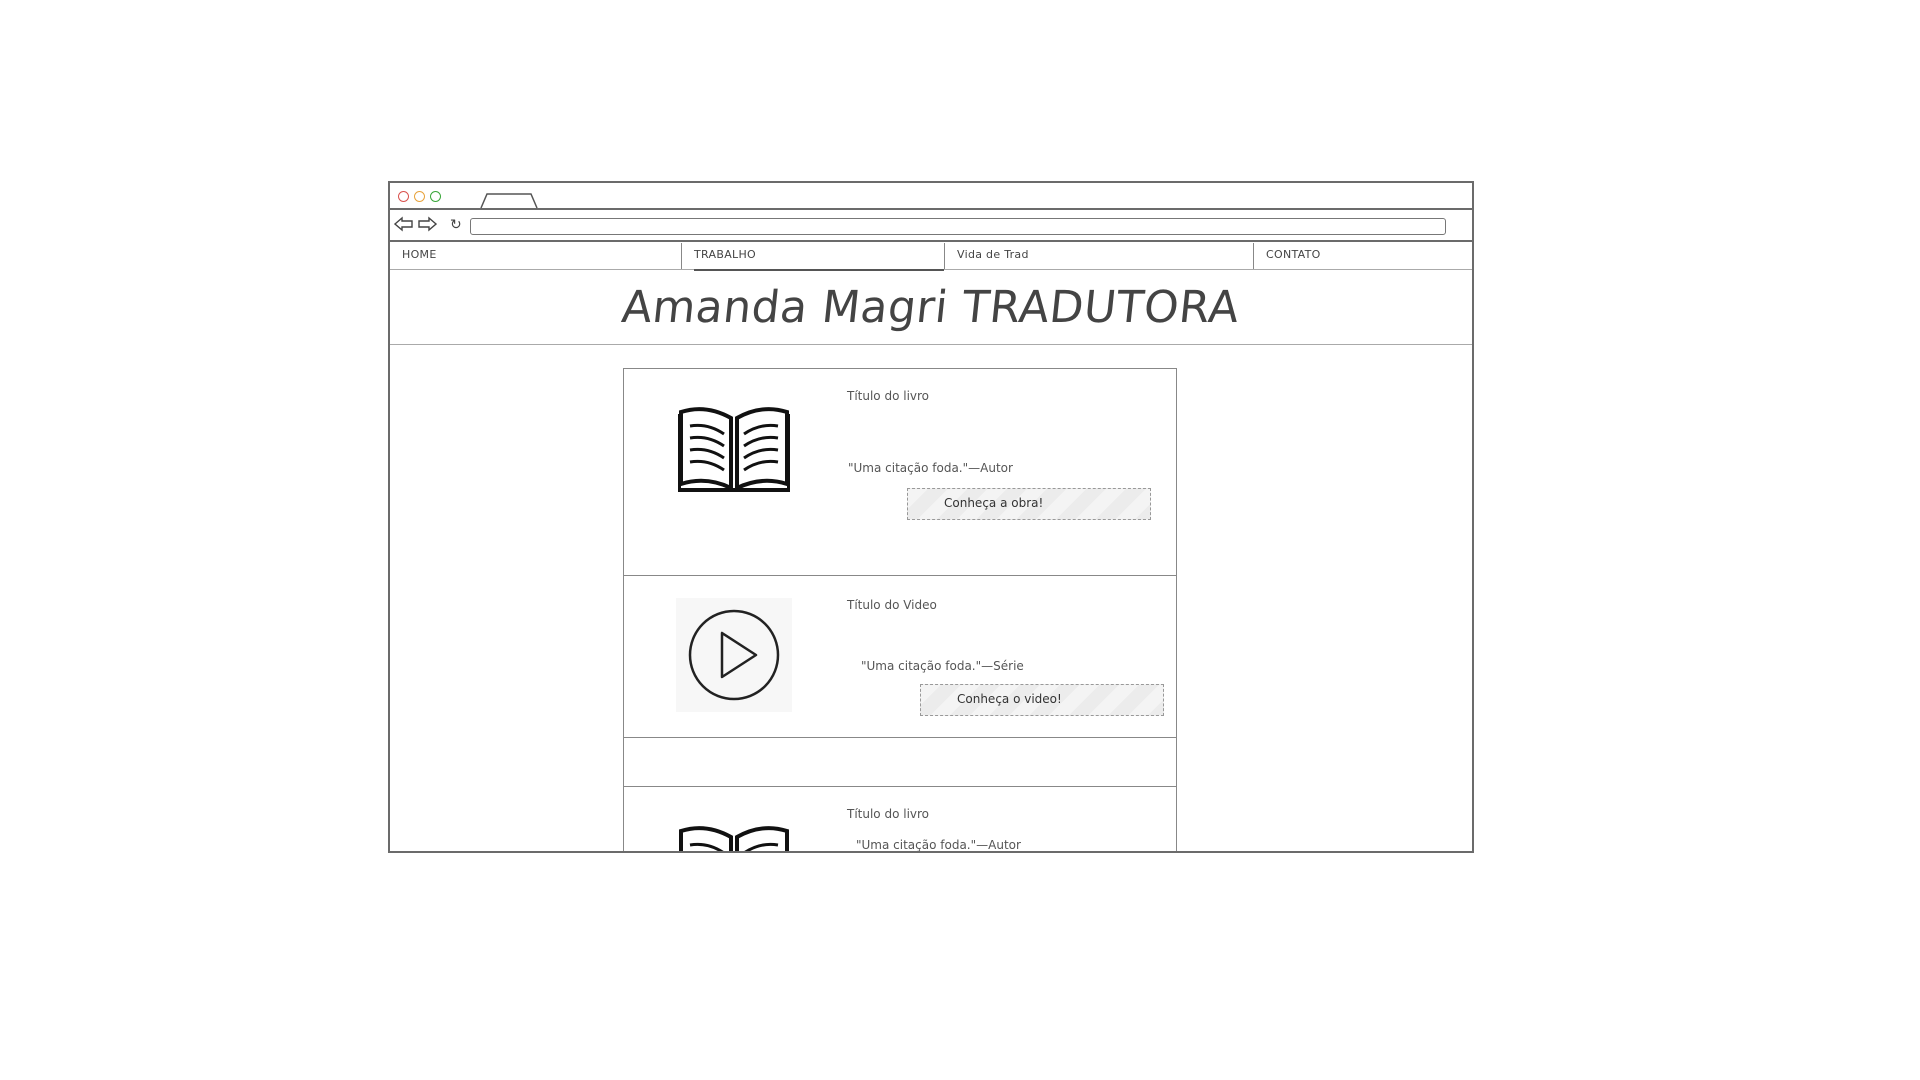 Image resolution: width=1920 pixels, height=1080 pixels. What do you see at coordinates (1029, 504) in the screenshot?
I see `conheca-obra-button: Conheça a obra!` at bounding box center [1029, 504].